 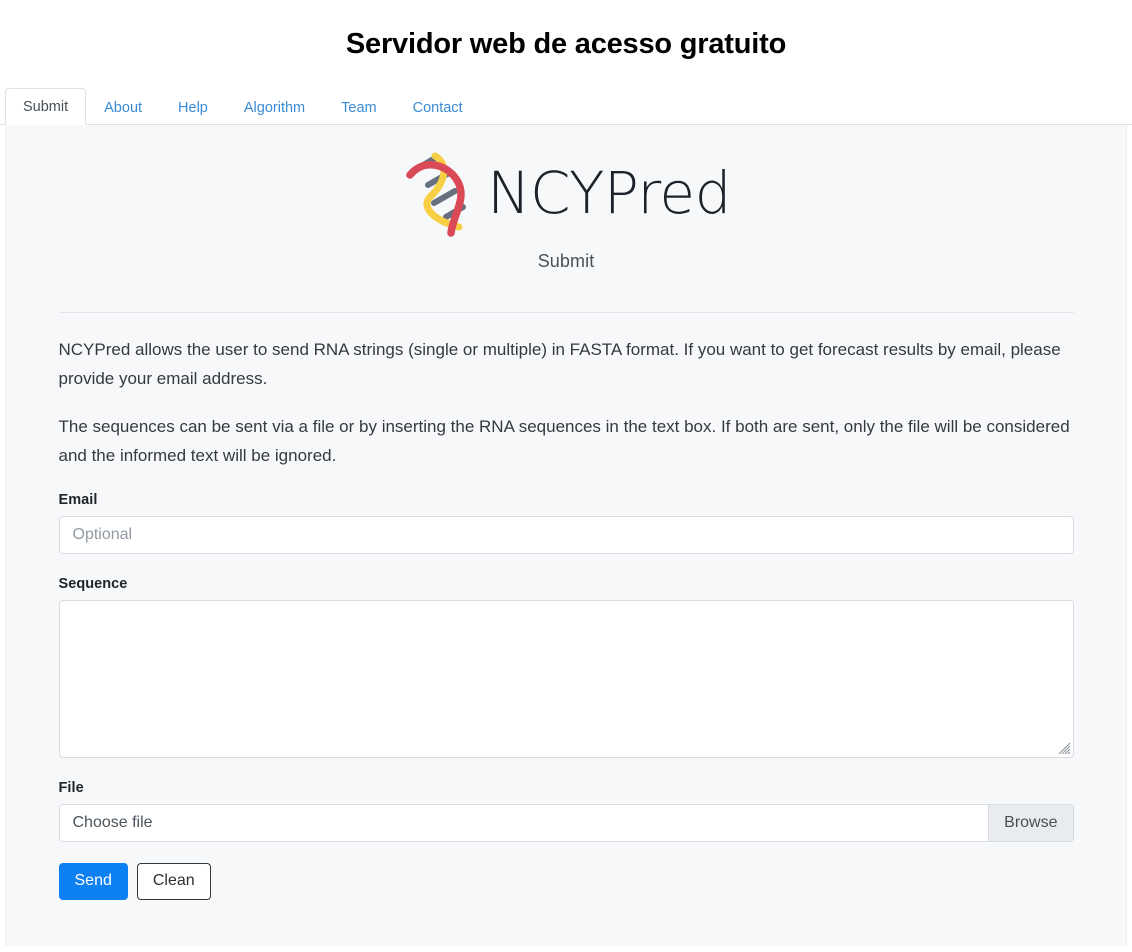 What do you see at coordinates (123, 107) in the screenshot?
I see `tab-about: About` at bounding box center [123, 107].